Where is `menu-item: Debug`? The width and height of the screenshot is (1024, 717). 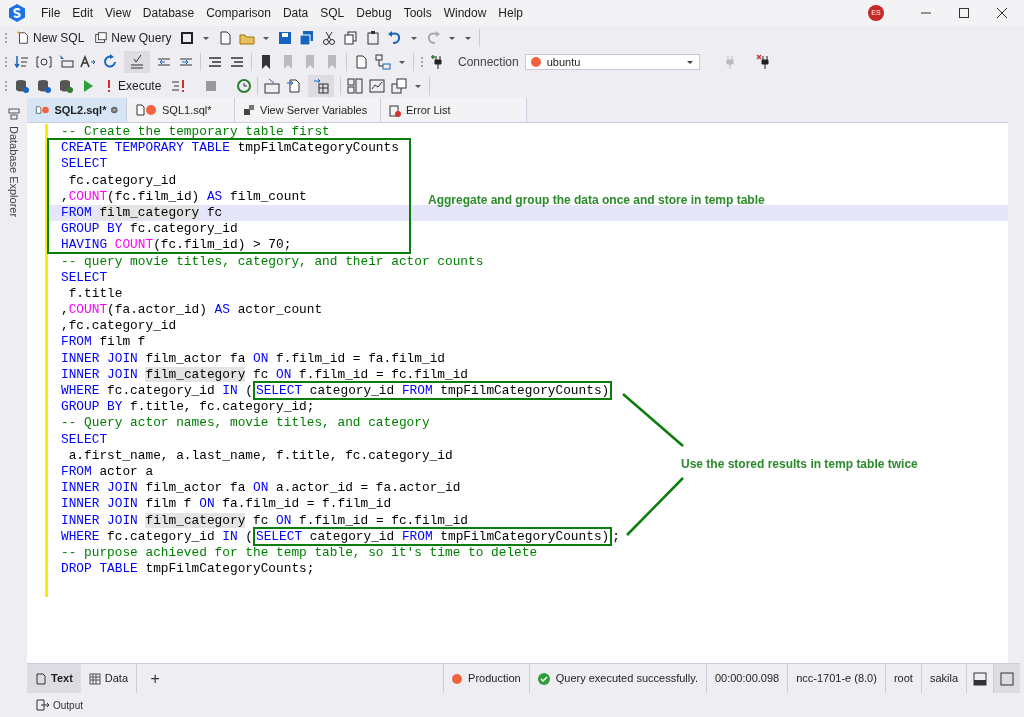 menu-item: Debug is located at coordinates (374, 13).